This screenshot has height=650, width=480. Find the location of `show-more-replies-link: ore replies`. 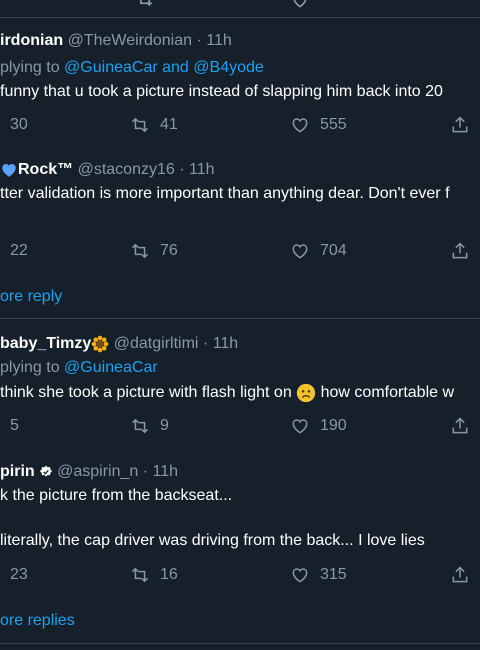

show-more-replies-link: ore replies is located at coordinates (37, 621).